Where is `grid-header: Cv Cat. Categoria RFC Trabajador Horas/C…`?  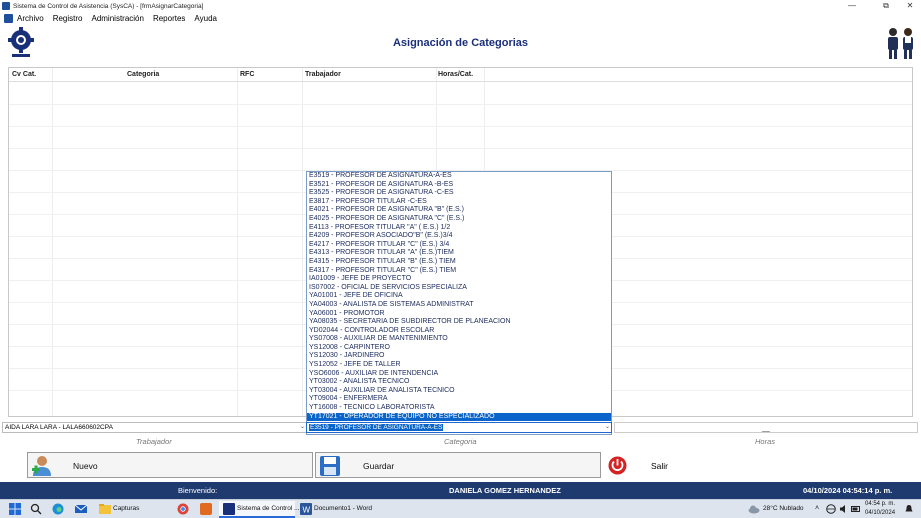
grid-header: Cv Cat. Categoria RFC Trabajador Horas/C… is located at coordinates (460, 75).